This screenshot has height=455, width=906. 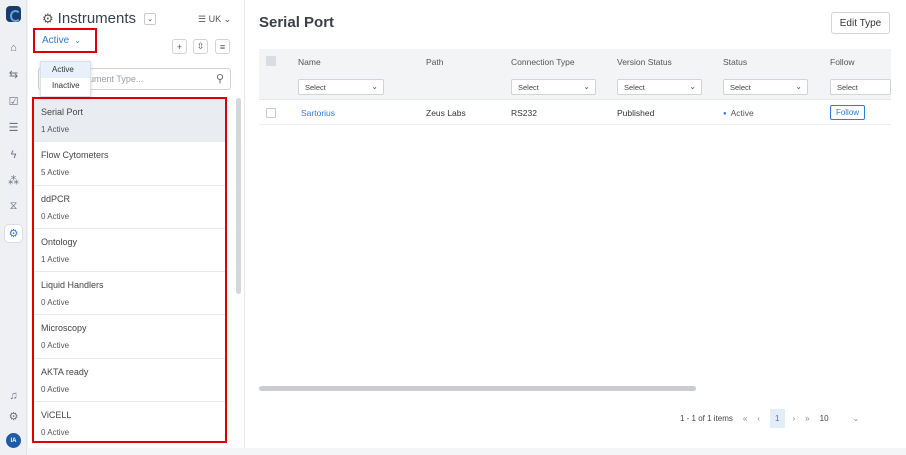 What do you see at coordinates (860, 87) in the screenshot?
I see `follow-filter-select: Select` at bounding box center [860, 87].